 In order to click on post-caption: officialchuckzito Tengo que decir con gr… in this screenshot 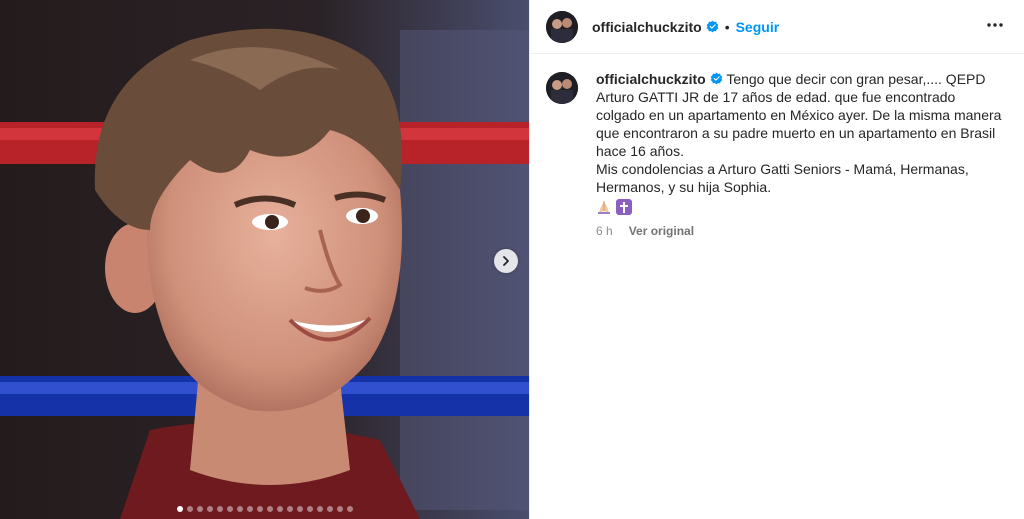, I will do `click(776, 155)`.